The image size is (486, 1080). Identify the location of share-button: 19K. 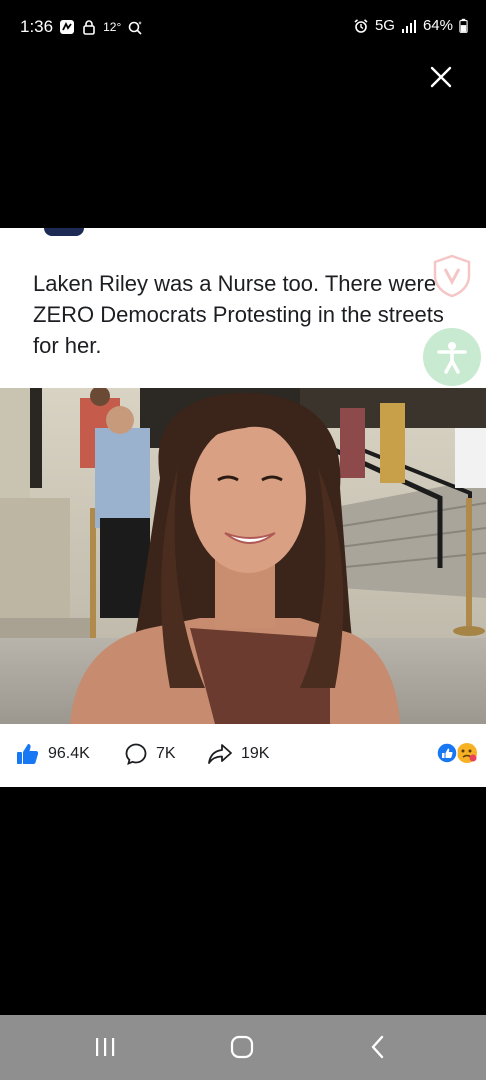
(238, 754).